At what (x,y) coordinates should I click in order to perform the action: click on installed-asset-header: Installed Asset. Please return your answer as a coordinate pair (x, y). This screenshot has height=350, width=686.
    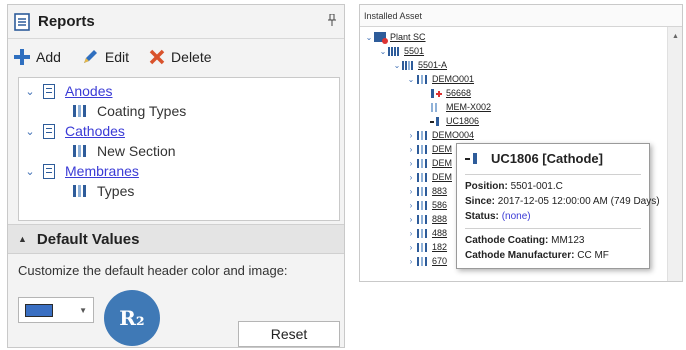
    Looking at the image, I should click on (521, 16).